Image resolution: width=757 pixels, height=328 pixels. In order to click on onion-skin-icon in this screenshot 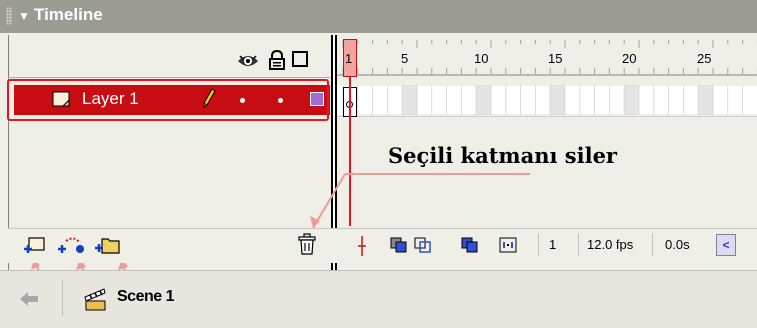, I will do `click(399, 245)`.